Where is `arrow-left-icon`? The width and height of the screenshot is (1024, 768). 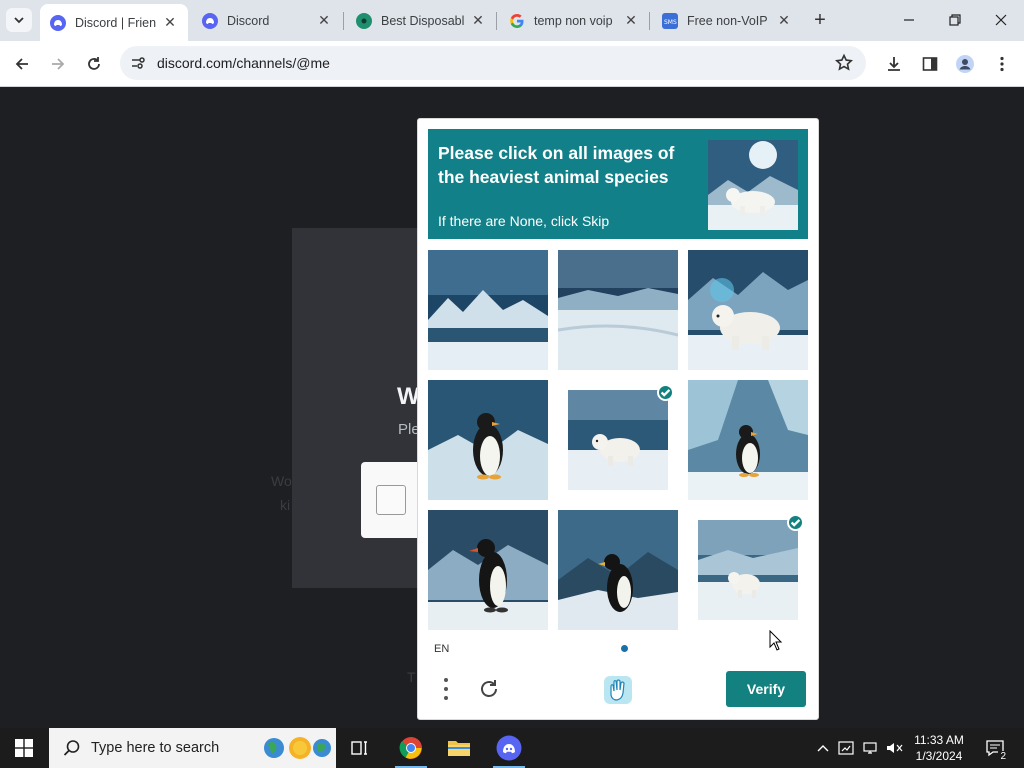 arrow-left-icon is located at coordinates (21, 64).